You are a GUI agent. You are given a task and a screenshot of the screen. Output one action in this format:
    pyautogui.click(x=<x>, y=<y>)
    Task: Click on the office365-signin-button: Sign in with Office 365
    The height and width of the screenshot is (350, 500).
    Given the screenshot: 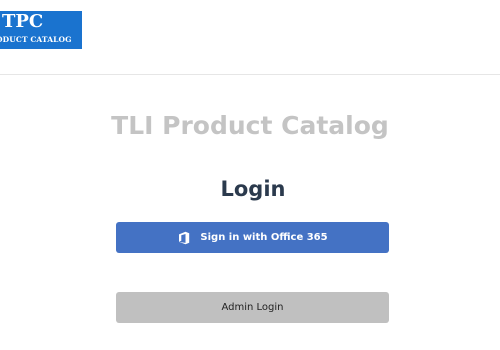 What is the action you would take?
    pyautogui.click(x=252, y=237)
    